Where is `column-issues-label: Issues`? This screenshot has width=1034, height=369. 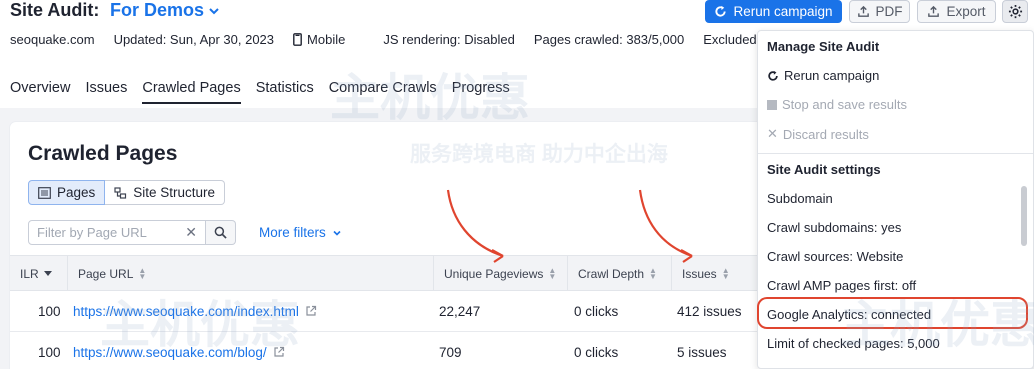 column-issues-label: Issues is located at coordinates (699, 273).